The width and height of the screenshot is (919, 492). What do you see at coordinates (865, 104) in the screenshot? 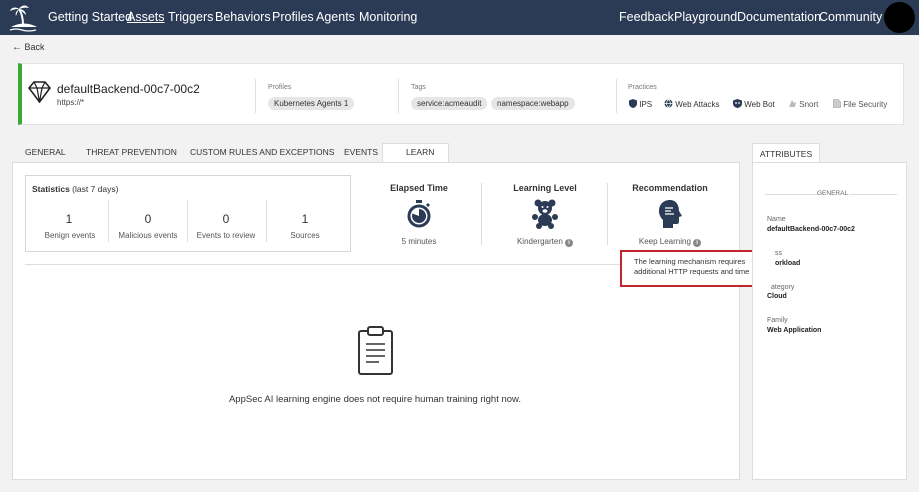
I see `practice-label: File Security` at bounding box center [865, 104].